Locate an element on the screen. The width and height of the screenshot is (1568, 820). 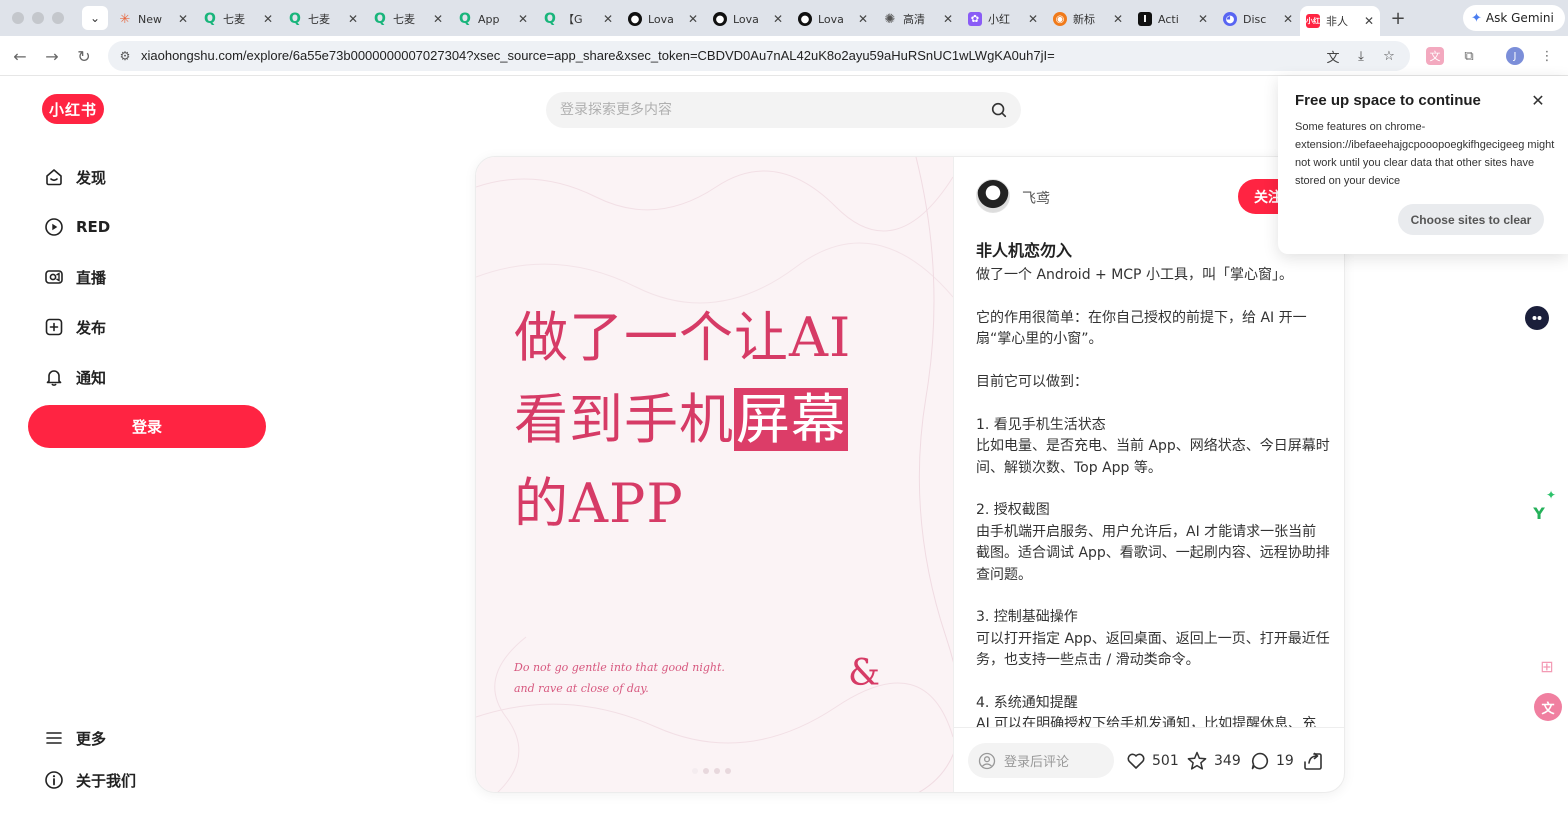
assistant-bot-icon is located at coordinates (1537, 318).